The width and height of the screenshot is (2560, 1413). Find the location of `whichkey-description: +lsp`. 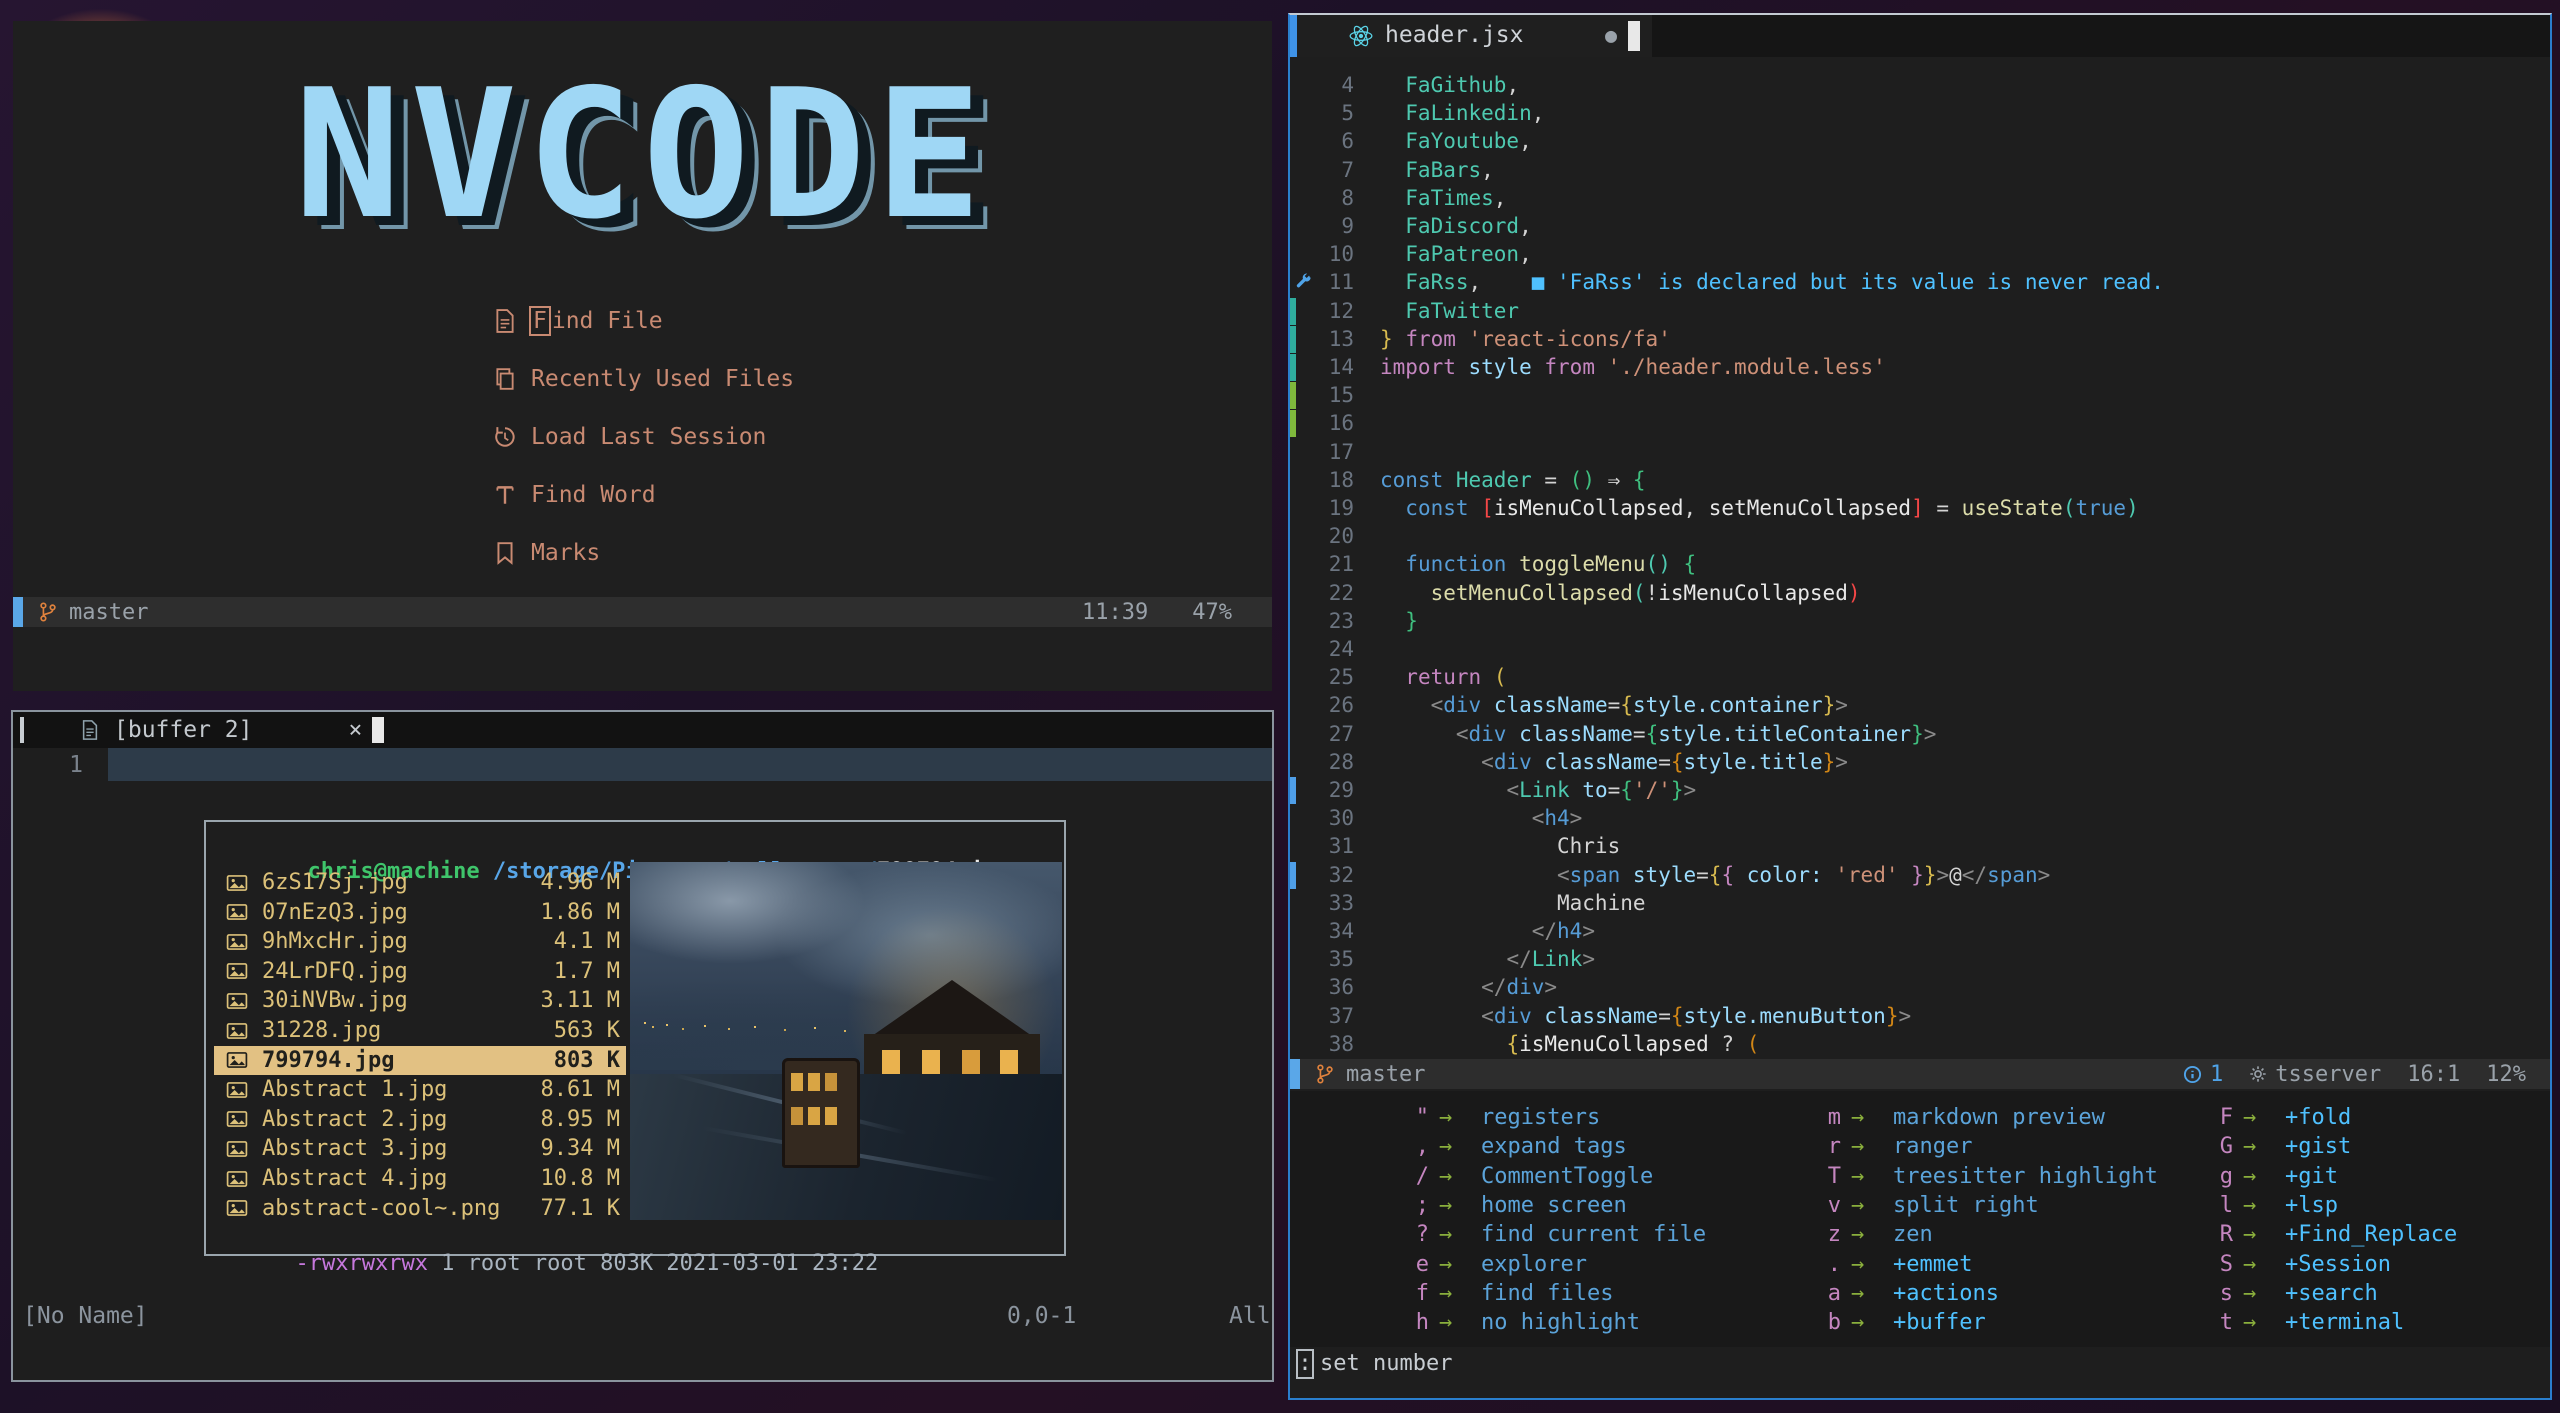

whichkey-description: +lsp is located at coordinates (2311, 1205).